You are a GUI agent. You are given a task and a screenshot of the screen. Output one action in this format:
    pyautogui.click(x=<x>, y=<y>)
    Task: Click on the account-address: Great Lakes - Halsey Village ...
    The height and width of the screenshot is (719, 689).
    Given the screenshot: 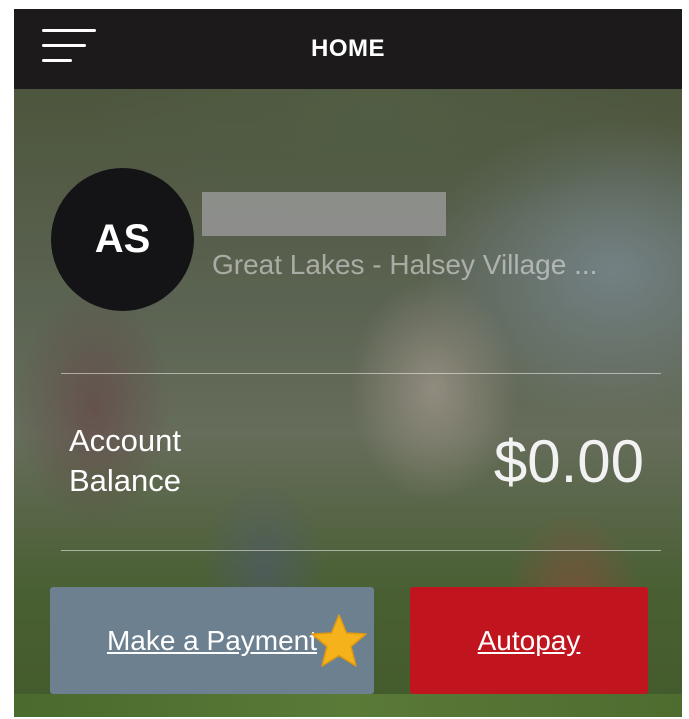 What is the action you would take?
    pyautogui.click(x=405, y=264)
    